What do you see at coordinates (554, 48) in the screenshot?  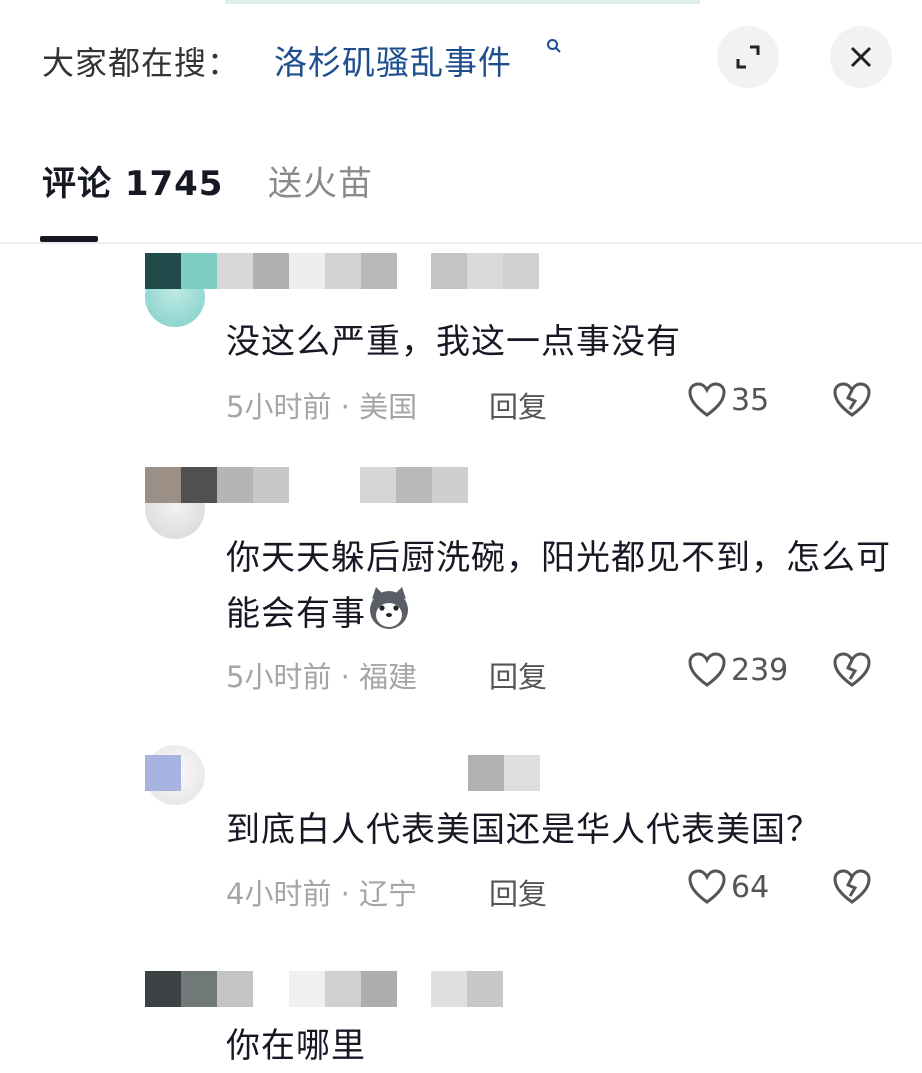 I see `search-icon` at bounding box center [554, 48].